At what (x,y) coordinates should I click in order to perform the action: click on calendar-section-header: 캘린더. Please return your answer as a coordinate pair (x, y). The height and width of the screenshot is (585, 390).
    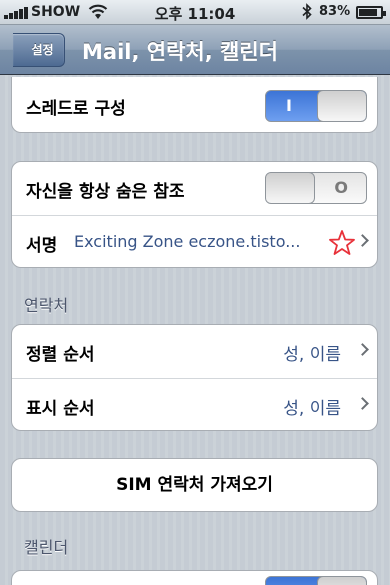
    Looking at the image, I should click on (46, 547).